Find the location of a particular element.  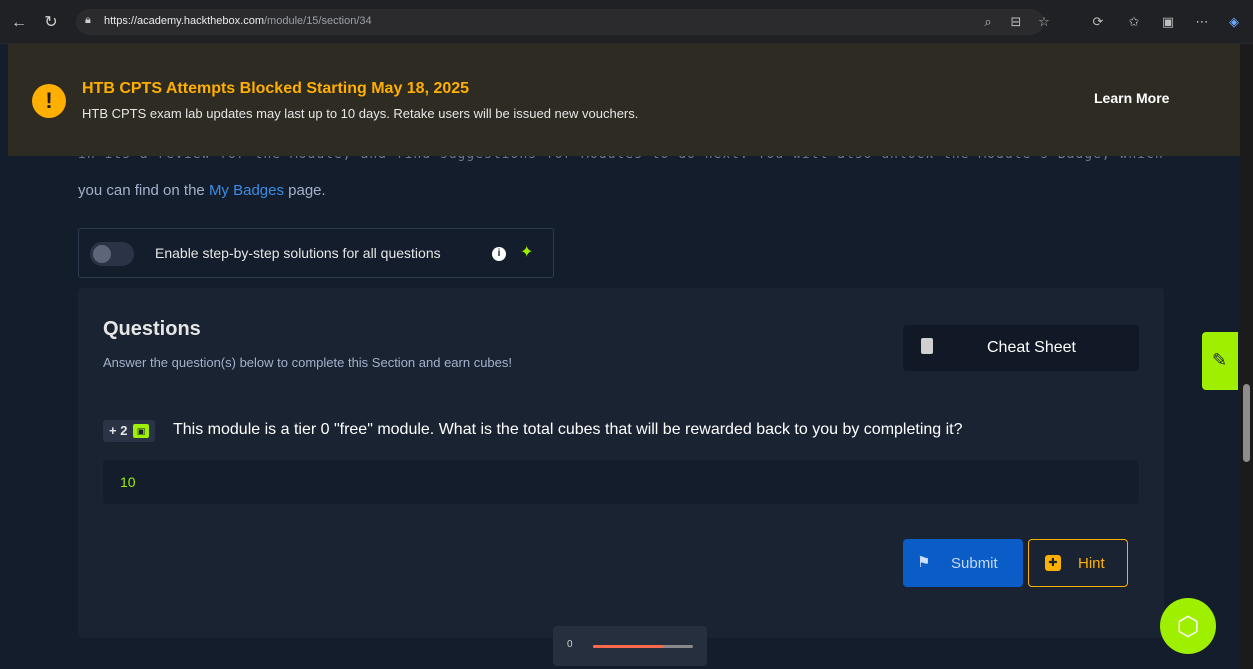

cube-icon: ⬡ is located at coordinates (1188, 626).